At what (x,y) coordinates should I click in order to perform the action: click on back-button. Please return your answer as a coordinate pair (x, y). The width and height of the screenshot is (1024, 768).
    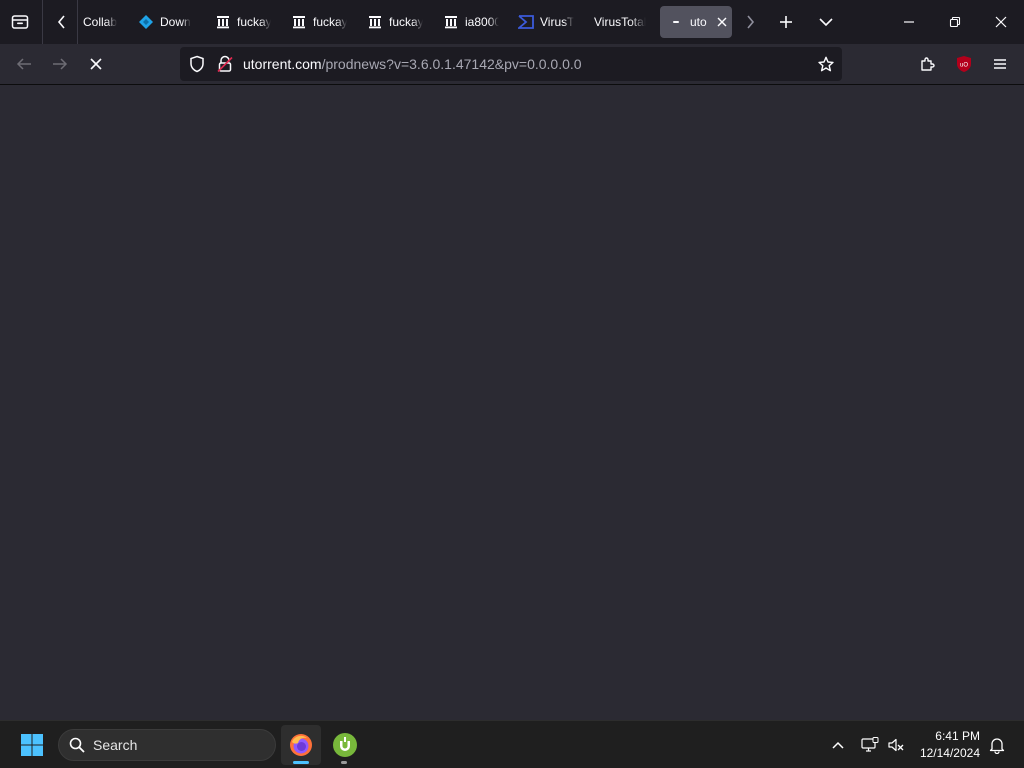
    Looking at the image, I should click on (24, 64).